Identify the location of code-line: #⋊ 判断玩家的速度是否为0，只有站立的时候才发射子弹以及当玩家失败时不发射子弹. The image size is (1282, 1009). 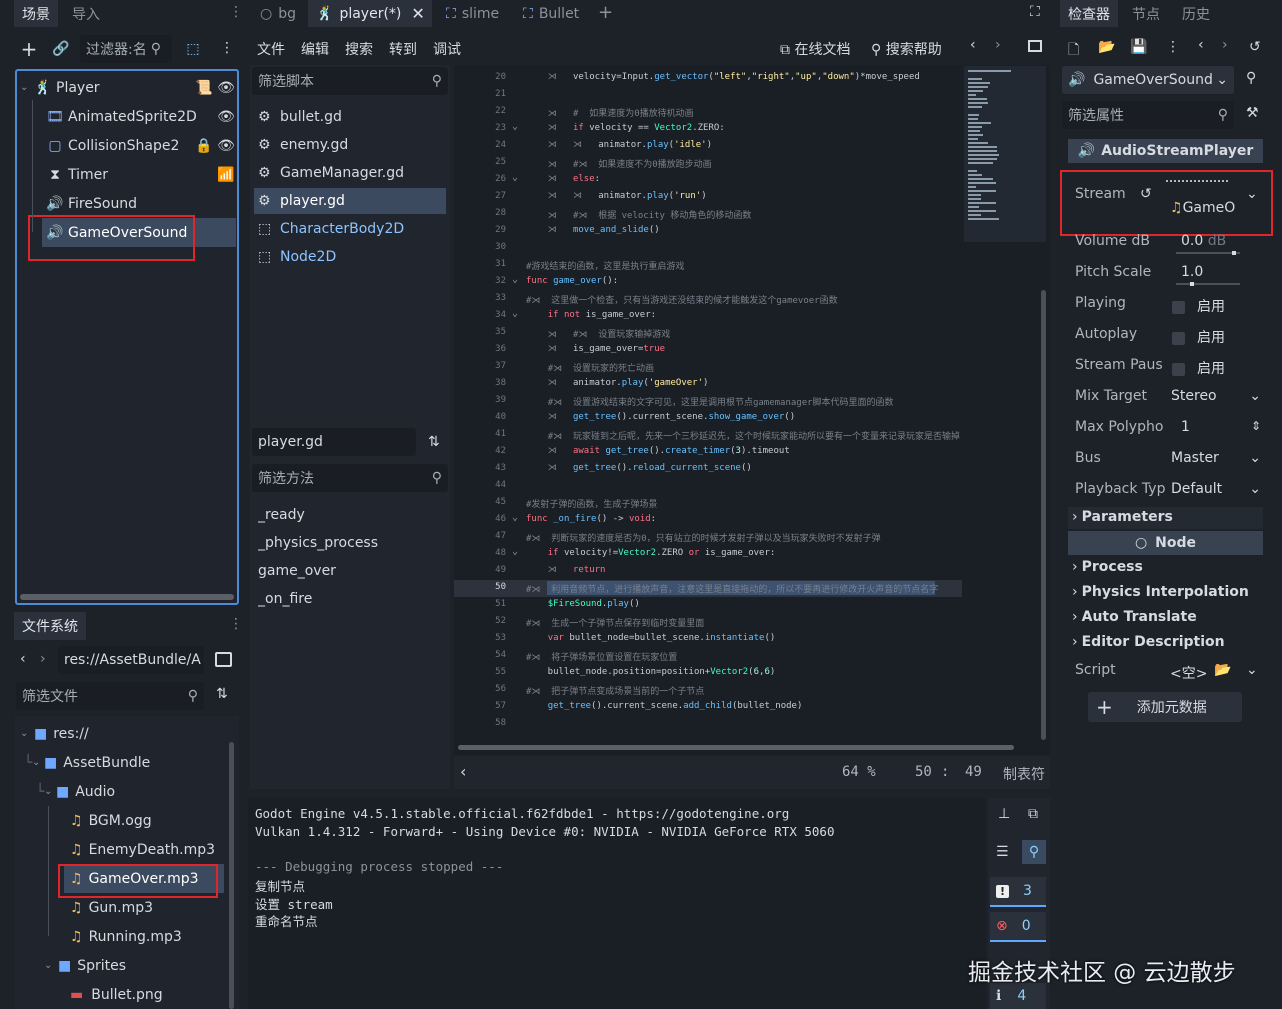
(703, 537).